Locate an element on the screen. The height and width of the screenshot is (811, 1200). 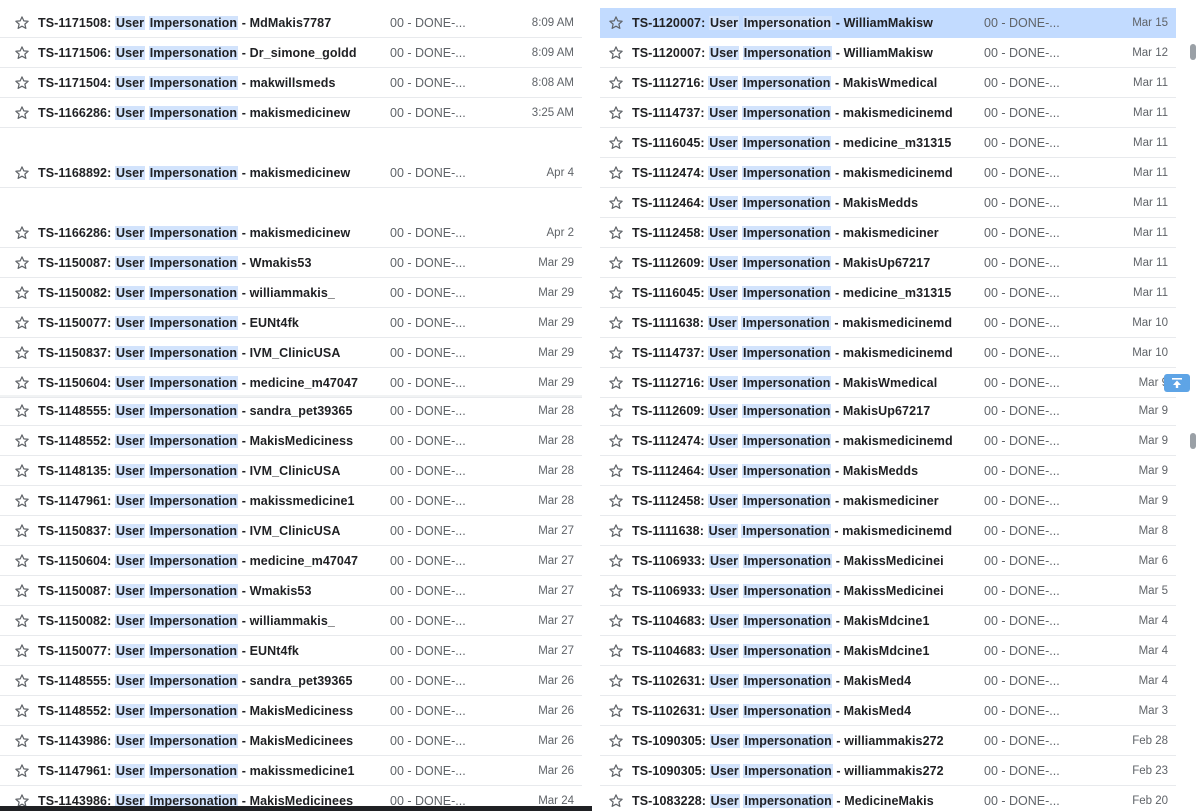
scrollbar-thumb-bottom is located at coordinates (1193, 441).